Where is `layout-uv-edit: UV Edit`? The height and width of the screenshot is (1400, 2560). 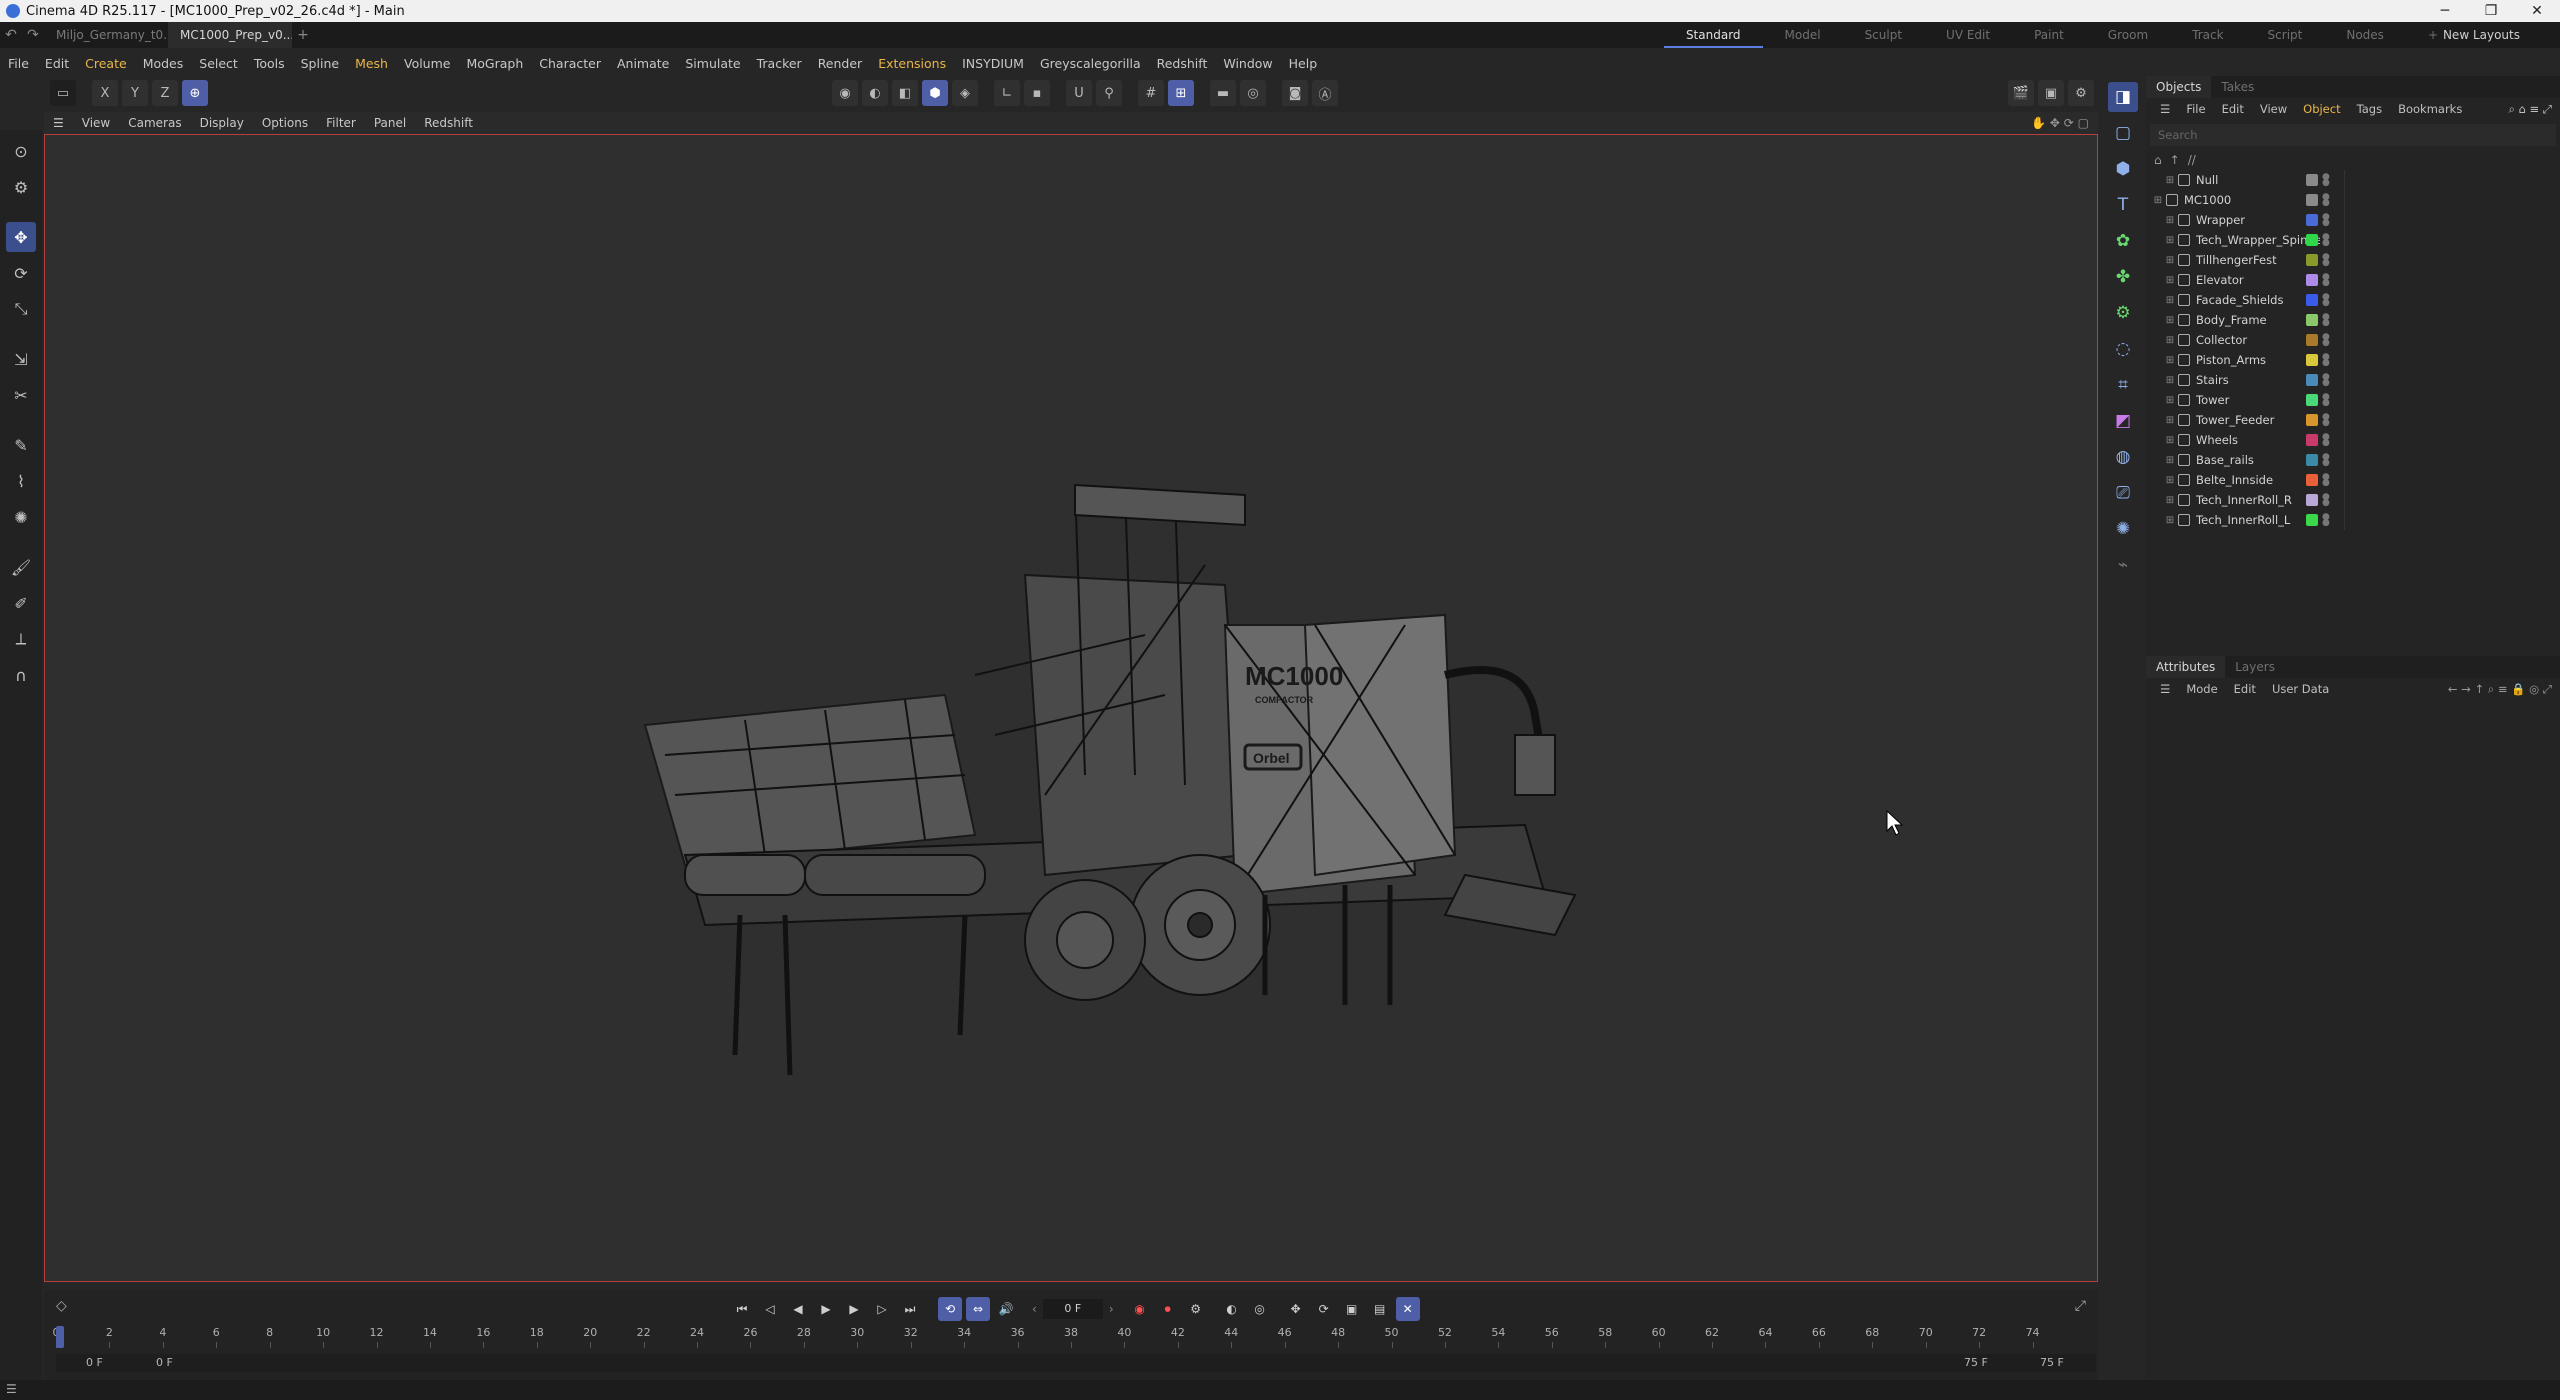
layout-uv-edit: UV Edit is located at coordinates (1968, 35).